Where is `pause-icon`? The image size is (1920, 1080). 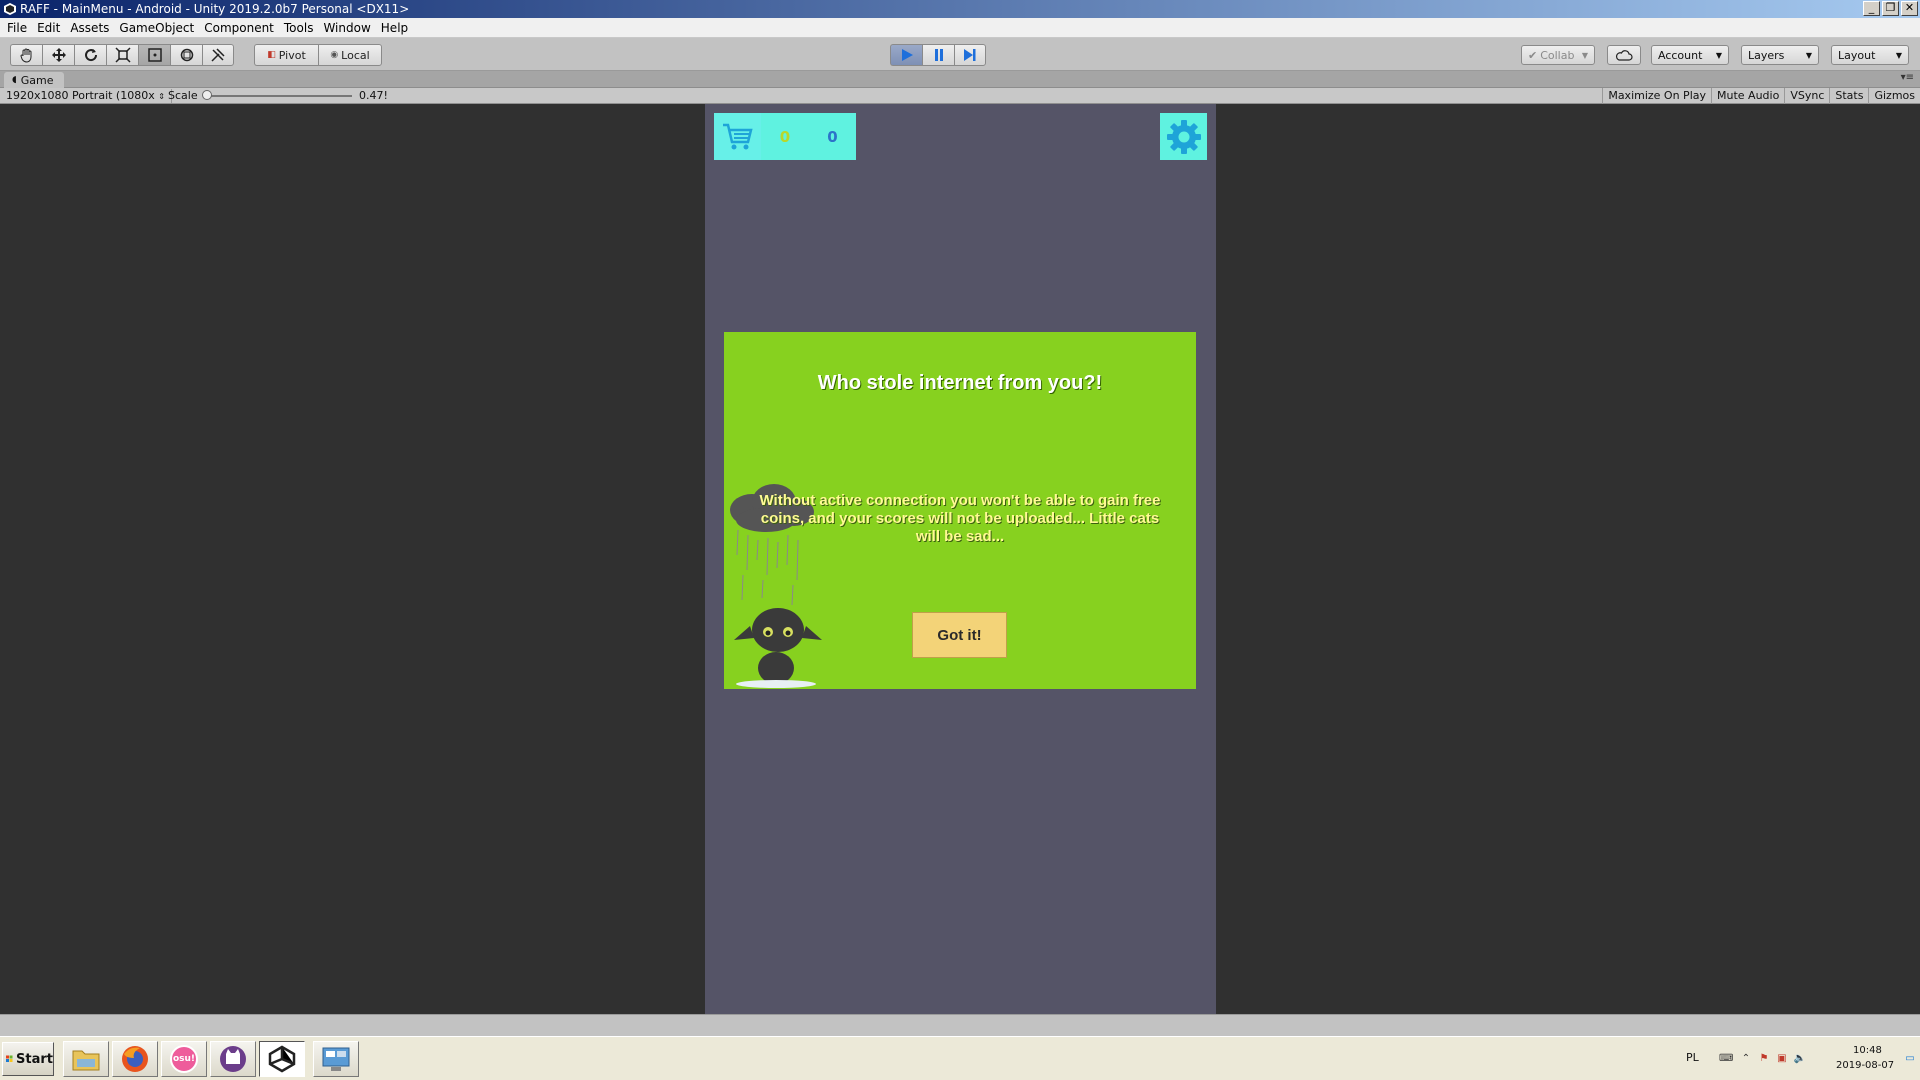
pause-icon is located at coordinates (938, 55).